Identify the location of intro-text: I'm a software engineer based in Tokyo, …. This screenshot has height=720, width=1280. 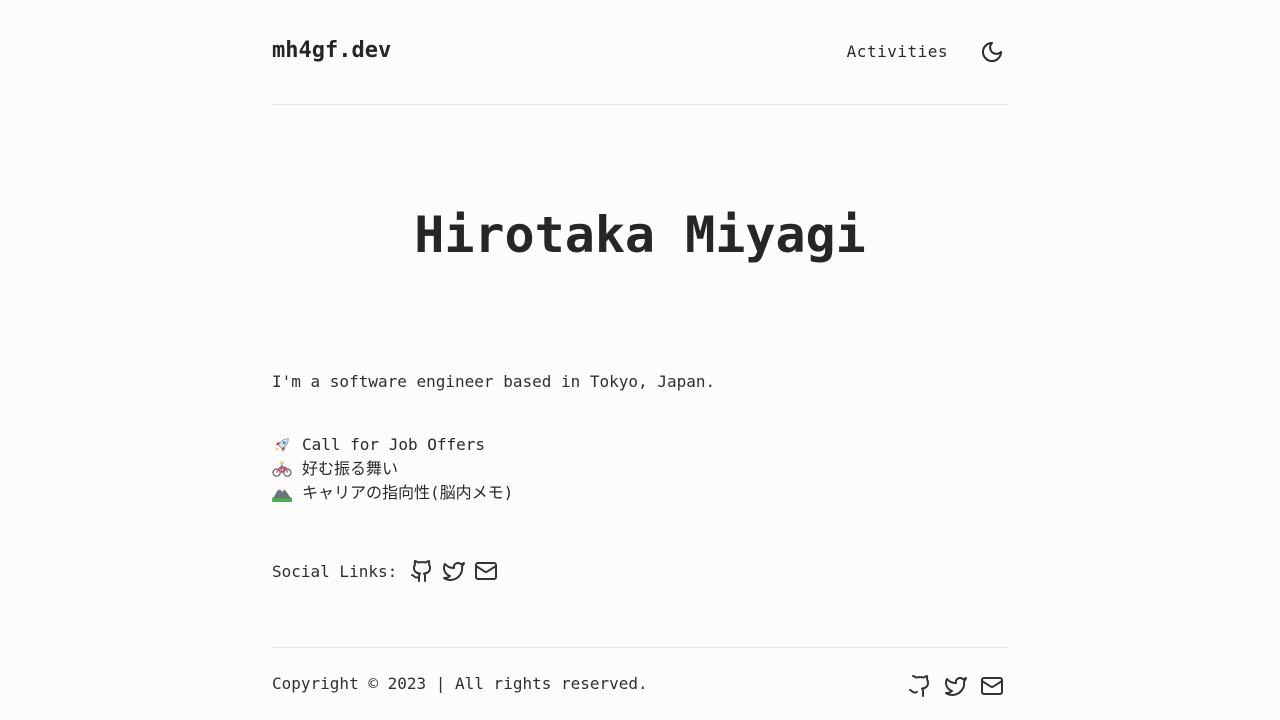
(494, 381).